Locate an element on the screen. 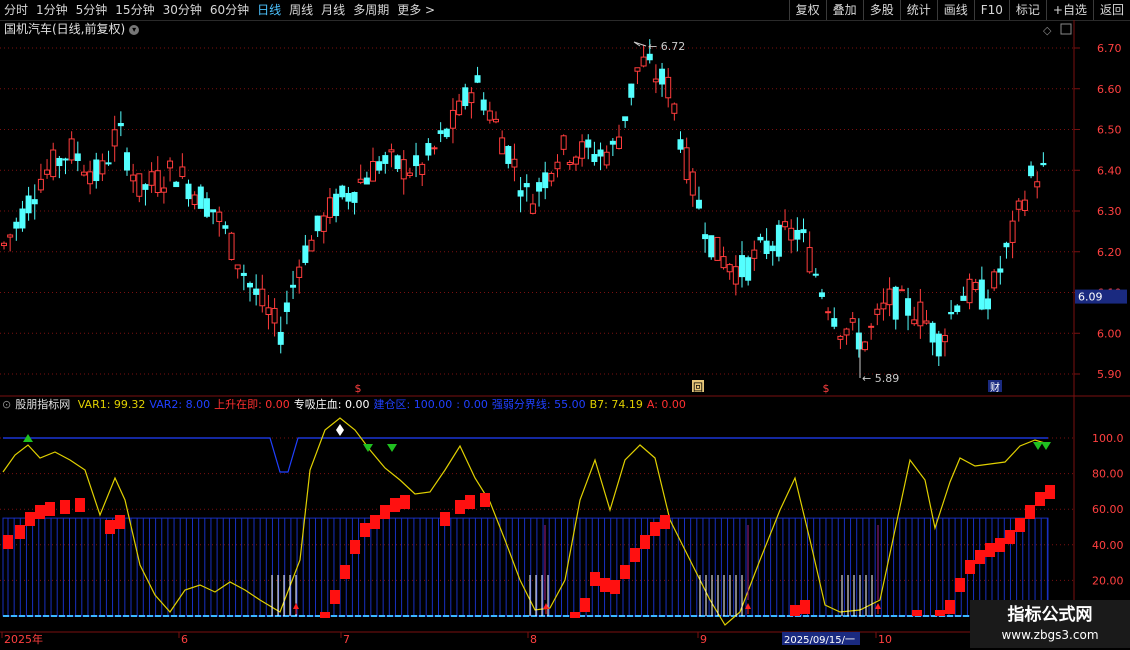 The width and height of the screenshot is (1130, 650). indicator-value-7: B7: 74.19 is located at coordinates (616, 404).